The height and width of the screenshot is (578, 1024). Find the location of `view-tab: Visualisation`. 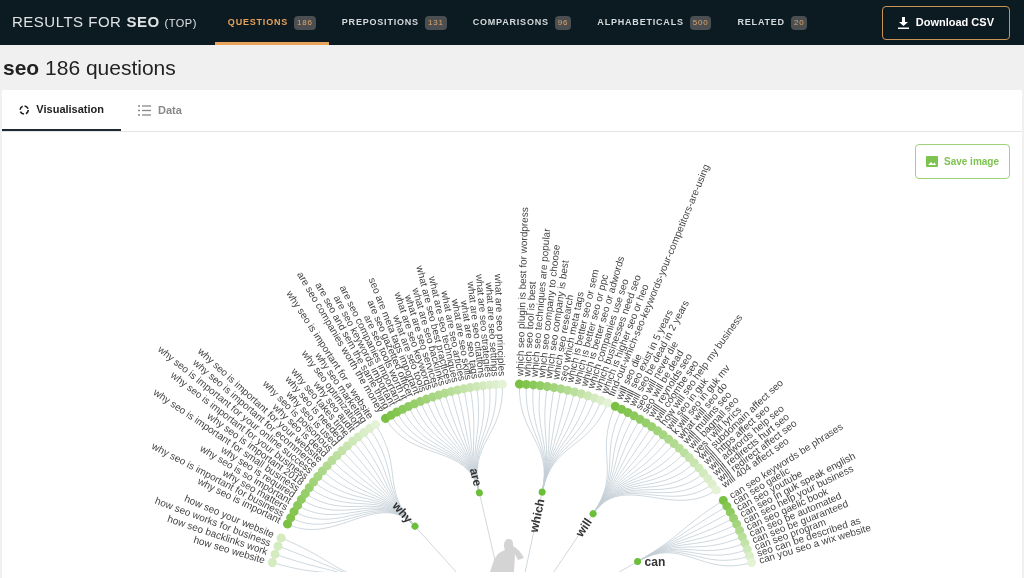

view-tab: Visualisation is located at coordinates (61, 110).